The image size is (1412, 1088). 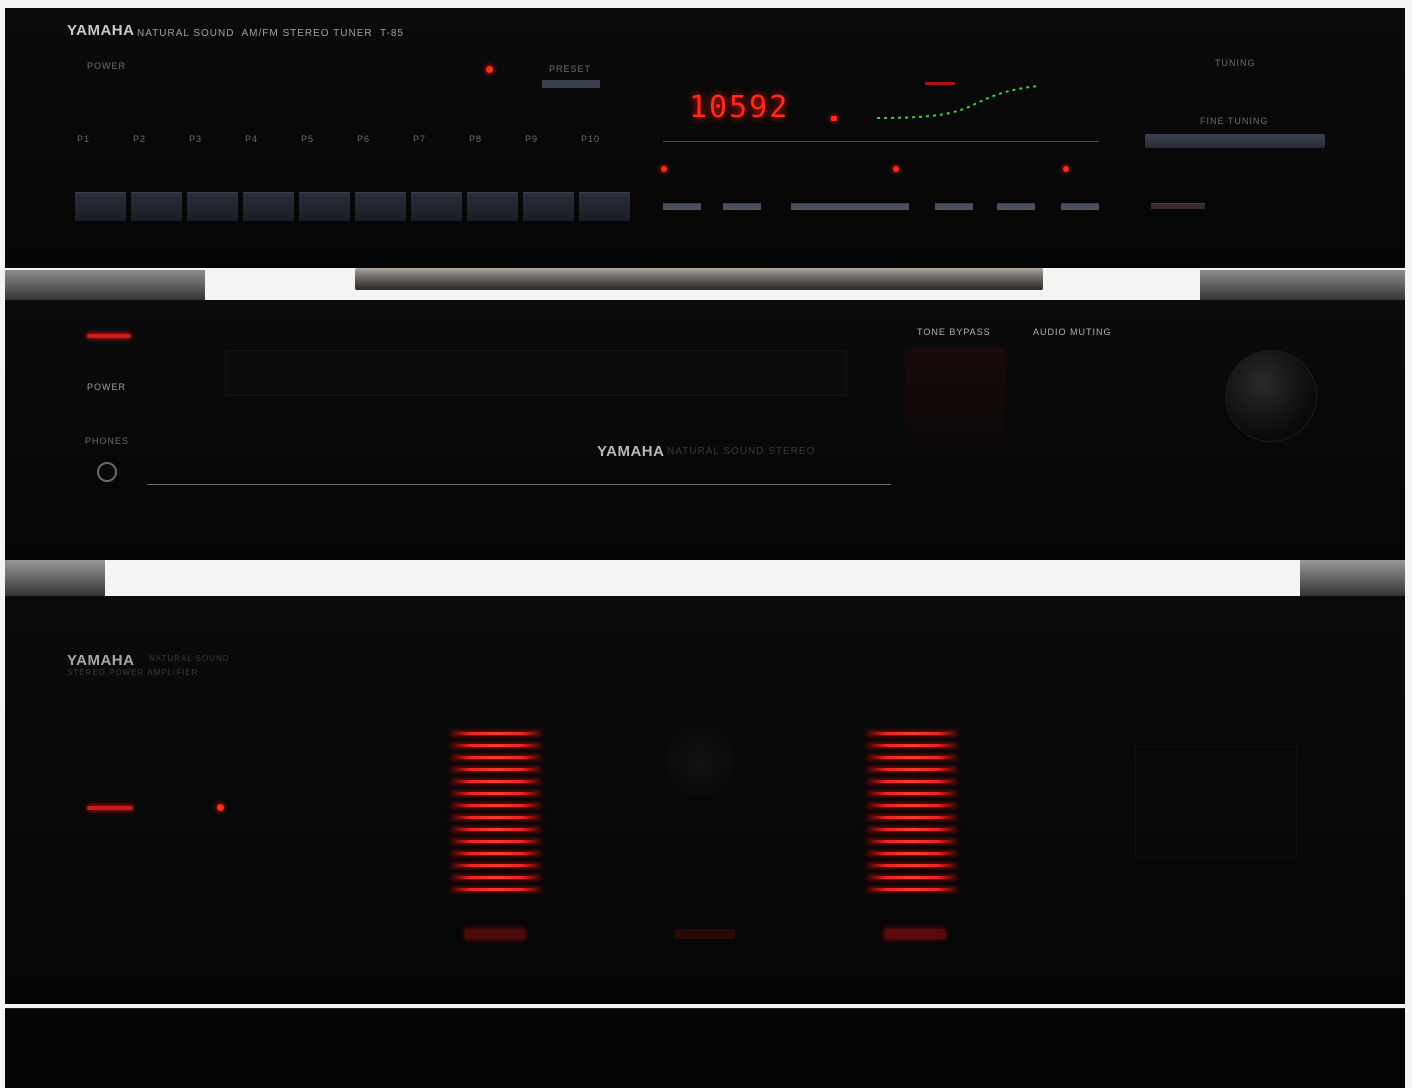 What do you see at coordinates (1072, 332) in the screenshot?
I see `audio-muting-label: AUDIO MUTING` at bounding box center [1072, 332].